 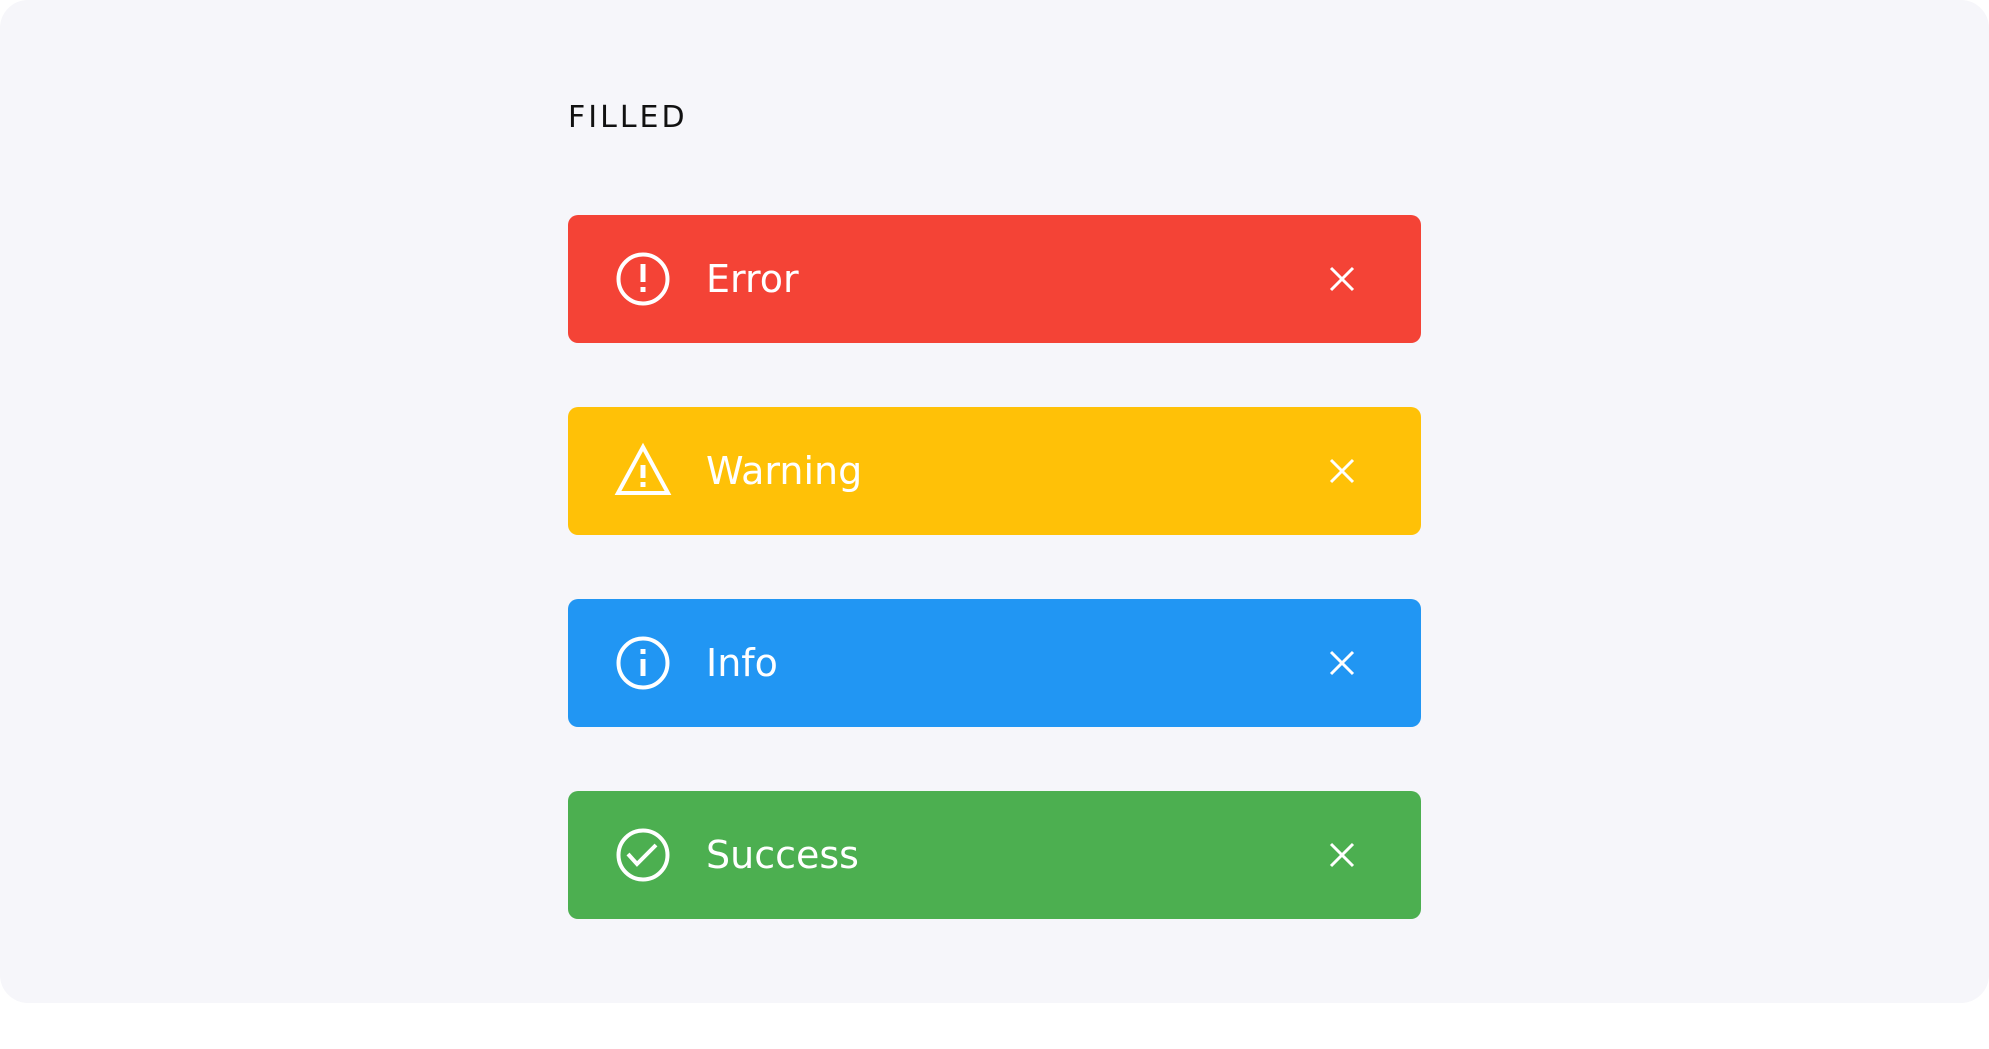 I want to click on alert-success: Success, so click(x=994, y=855).